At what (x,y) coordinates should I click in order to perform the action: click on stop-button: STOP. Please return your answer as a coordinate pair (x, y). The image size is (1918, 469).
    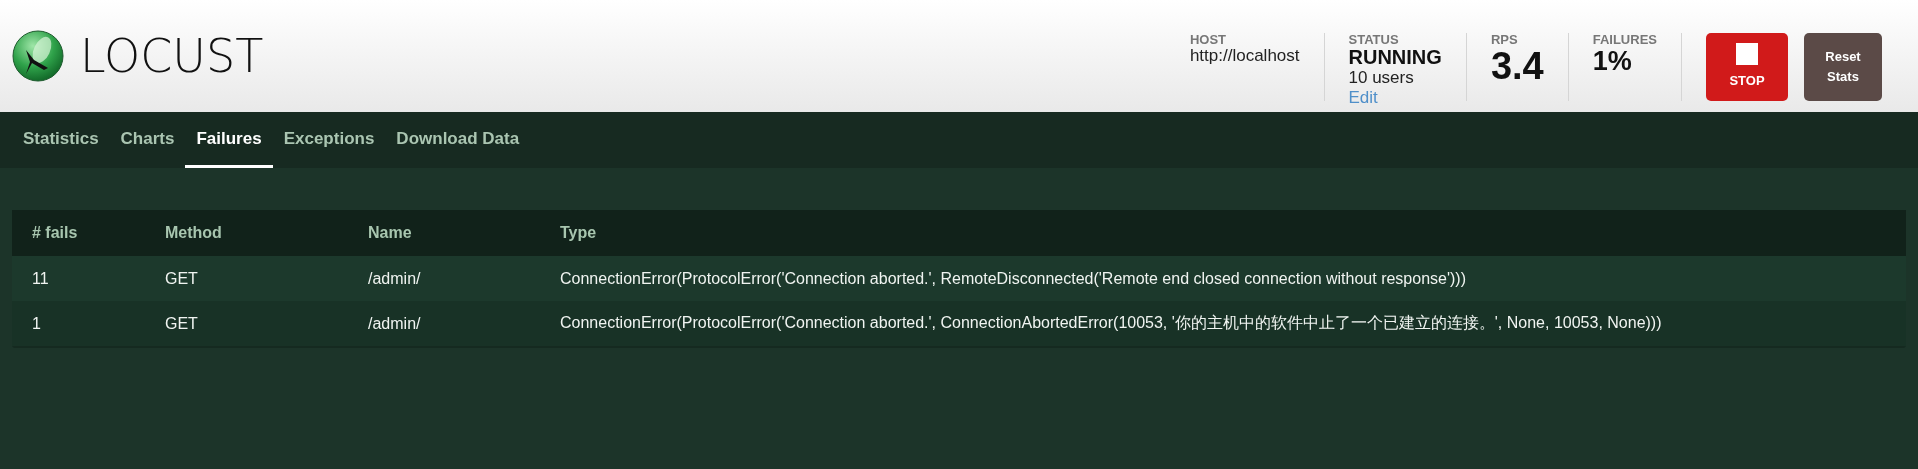
    Looking at the image, I should click on (1747, 67).